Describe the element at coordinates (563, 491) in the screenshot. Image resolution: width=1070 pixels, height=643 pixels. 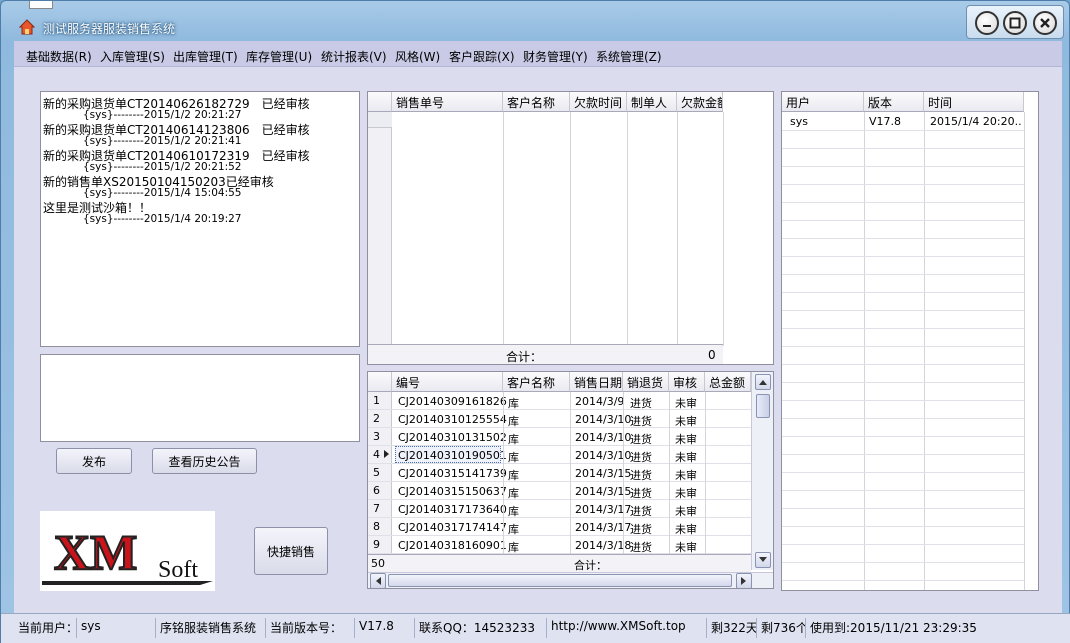
I see `table-row: 6CJ20140315150637库2014/3/15进货未审0` at that location.